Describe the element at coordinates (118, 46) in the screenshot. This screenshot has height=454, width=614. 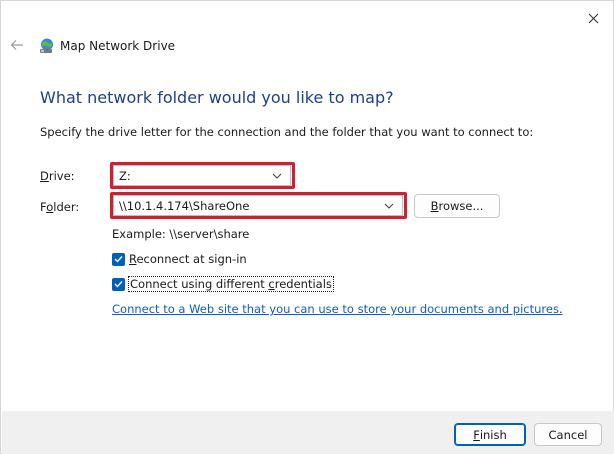
I see `window-title: Map Network Drive` at that location.